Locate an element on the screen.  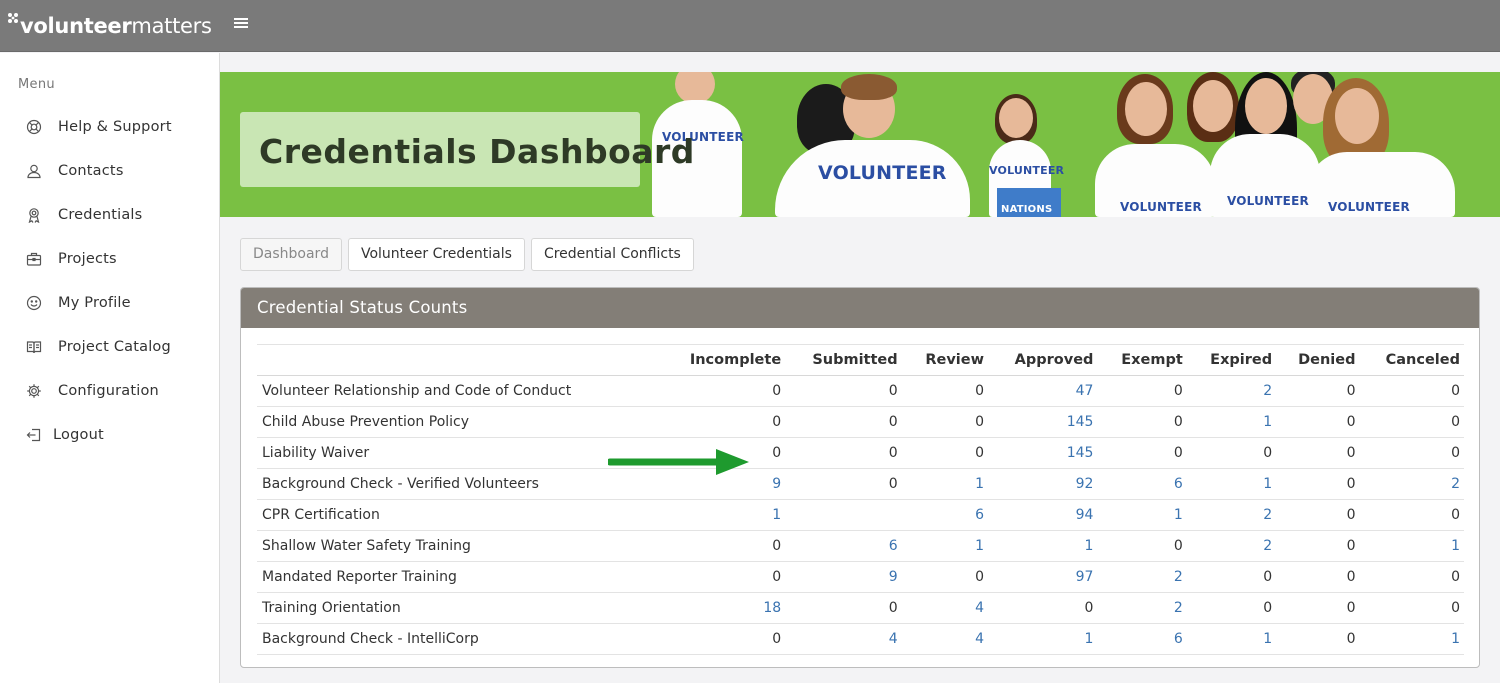
sidebar-item-configuration: Configuration is located at coordinates (109, 391).